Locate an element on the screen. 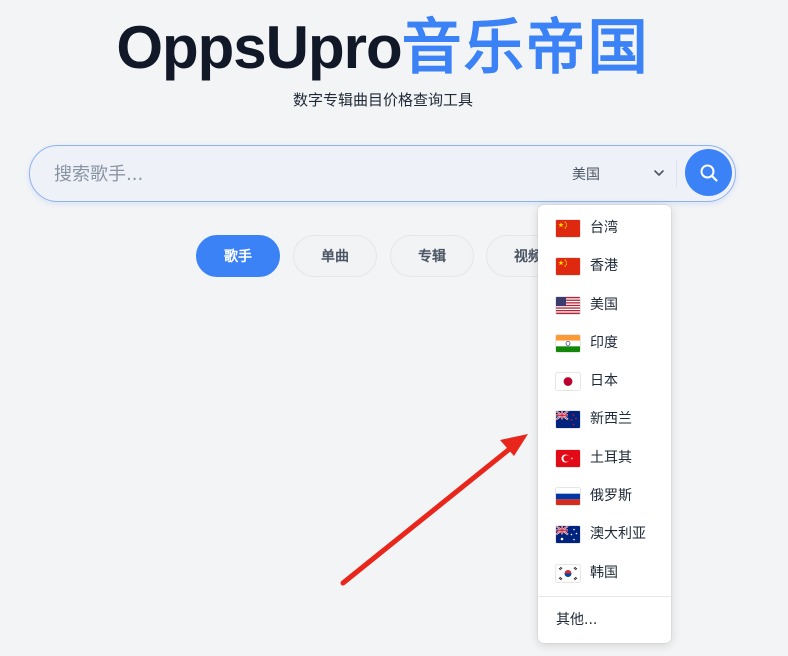  dropdown-divider is located at coordinates (604, 596).